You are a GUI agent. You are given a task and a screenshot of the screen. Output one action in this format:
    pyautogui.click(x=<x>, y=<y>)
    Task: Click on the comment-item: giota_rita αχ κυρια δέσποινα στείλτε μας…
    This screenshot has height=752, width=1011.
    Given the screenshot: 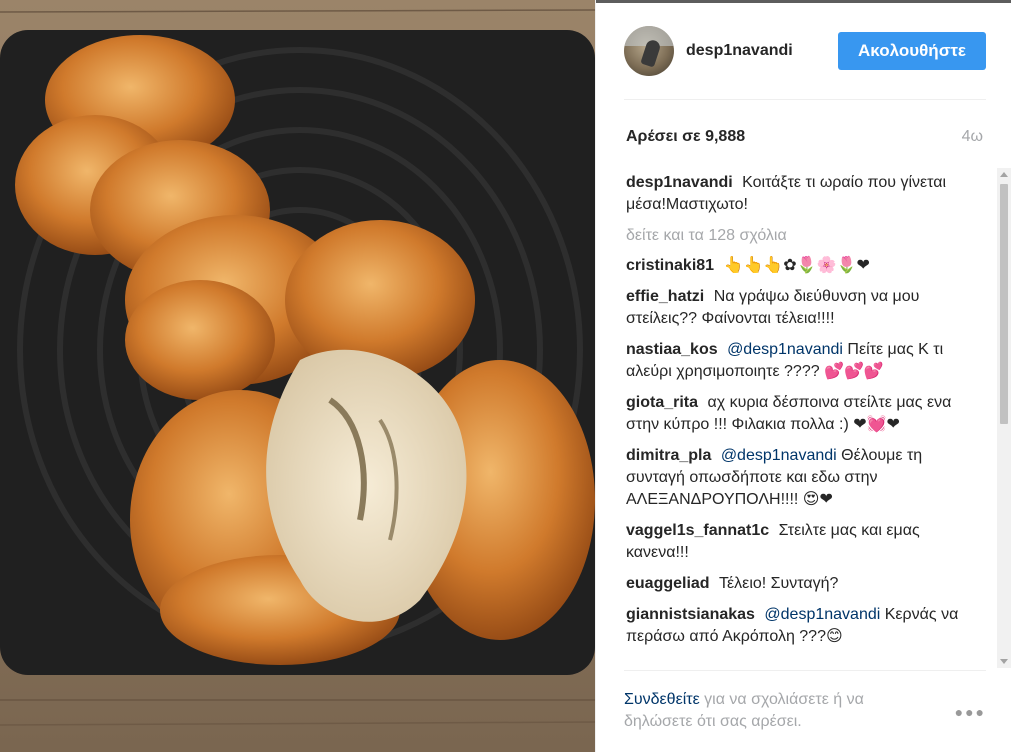 What is the action you would take?
    pyautogui.click(x=804, y=414)
    